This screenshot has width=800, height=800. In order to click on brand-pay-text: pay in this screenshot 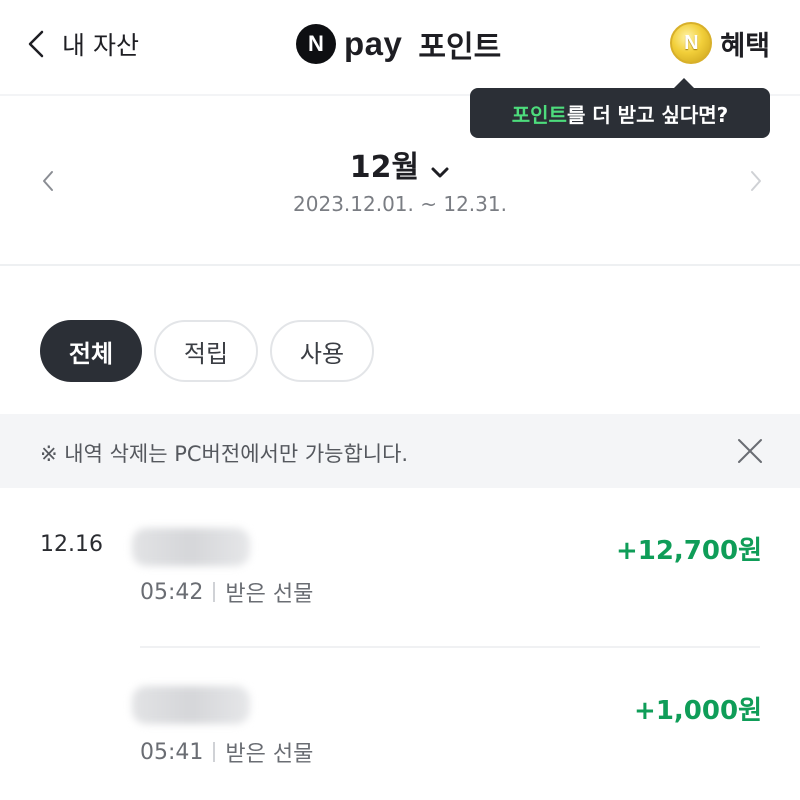, I will do `click(373, 43)`.